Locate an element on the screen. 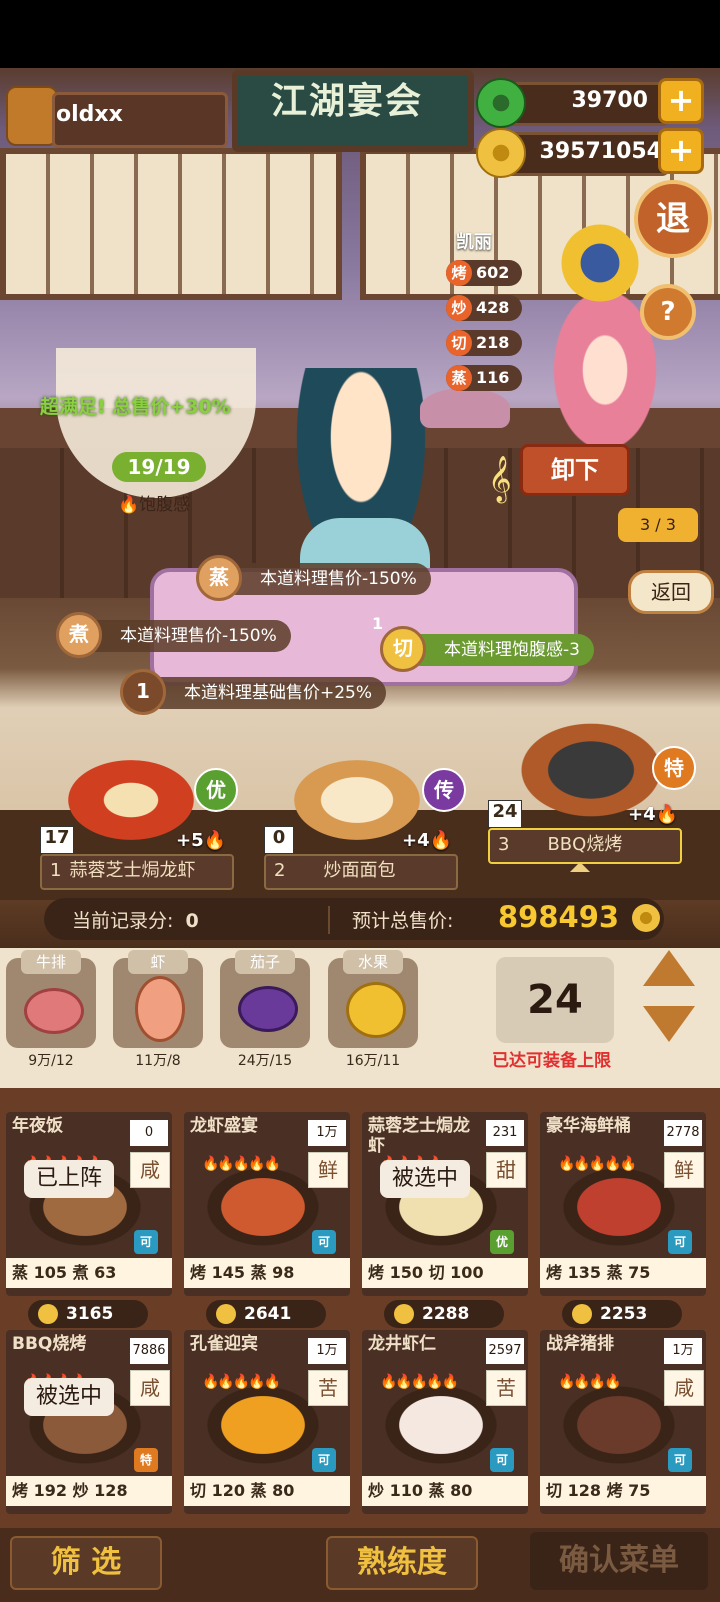  recipe-card: 龙虾盛宴 1万鲜 🔥🔥🔥🔥🔥 可烤 145 蒸 98 is located at coordinates (267, 1204).